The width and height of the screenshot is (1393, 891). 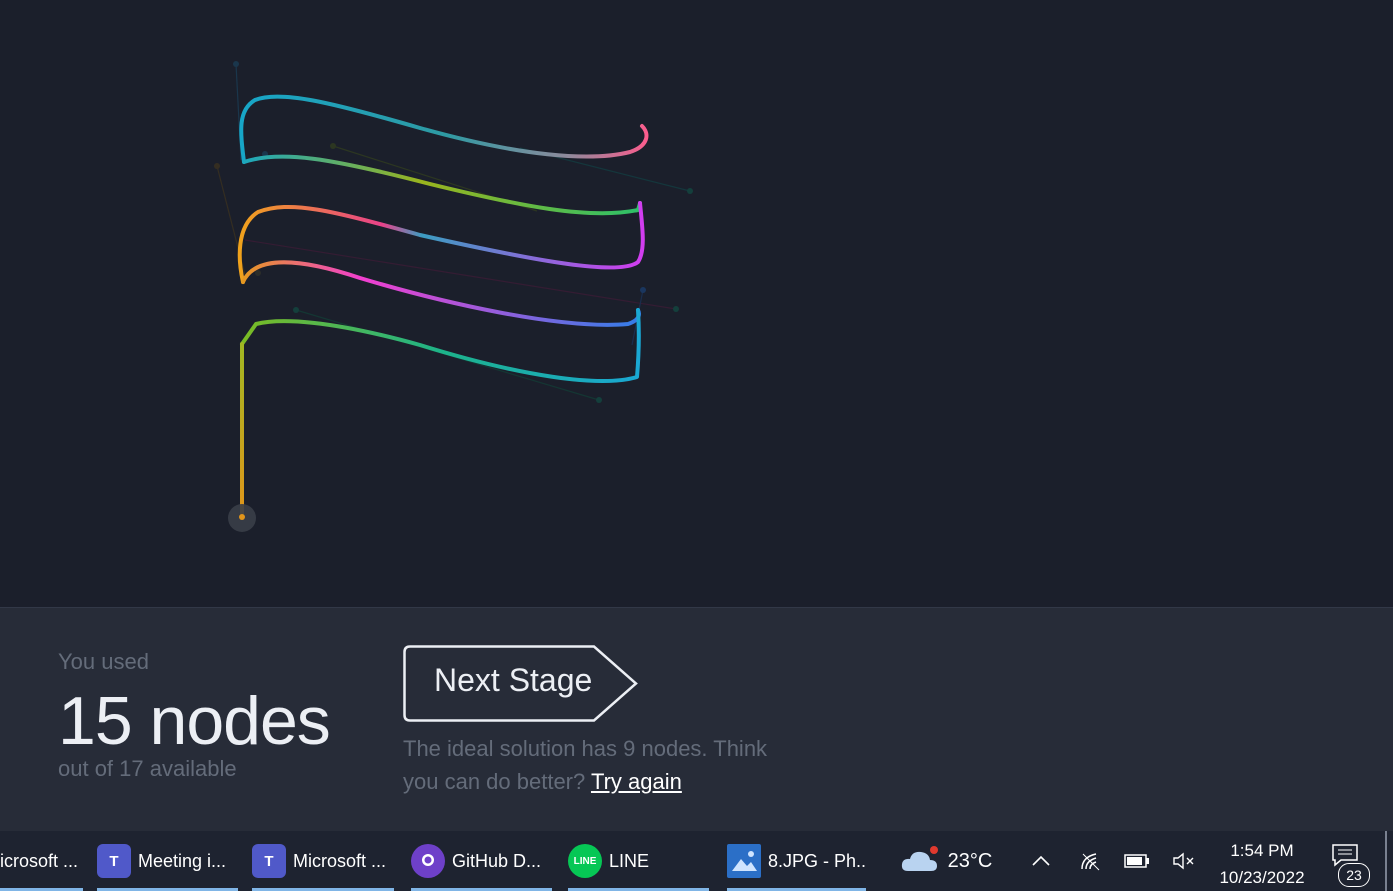 What do you see at coordinates (919, 858) in the screenshot?
I see `cloud-icon` at bounding box center [919, 858].